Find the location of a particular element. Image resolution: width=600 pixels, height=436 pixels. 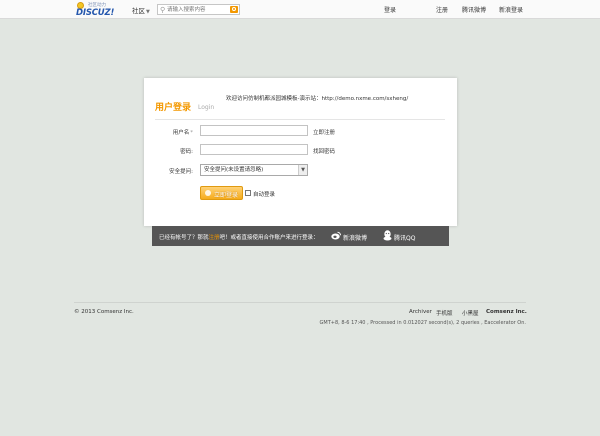

community-label: 社区 is located at coordinates (138, 11).